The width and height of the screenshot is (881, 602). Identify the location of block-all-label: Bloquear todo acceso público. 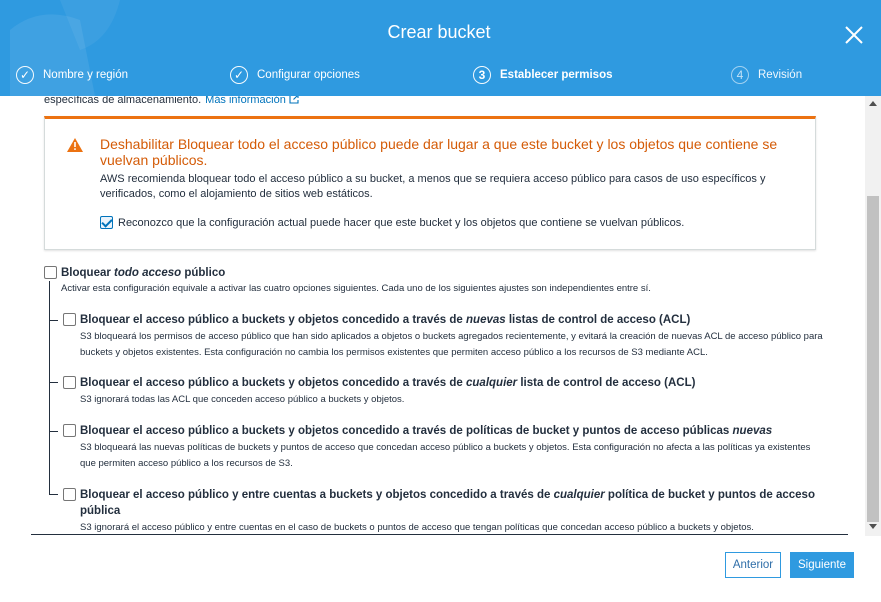
(143, 272).